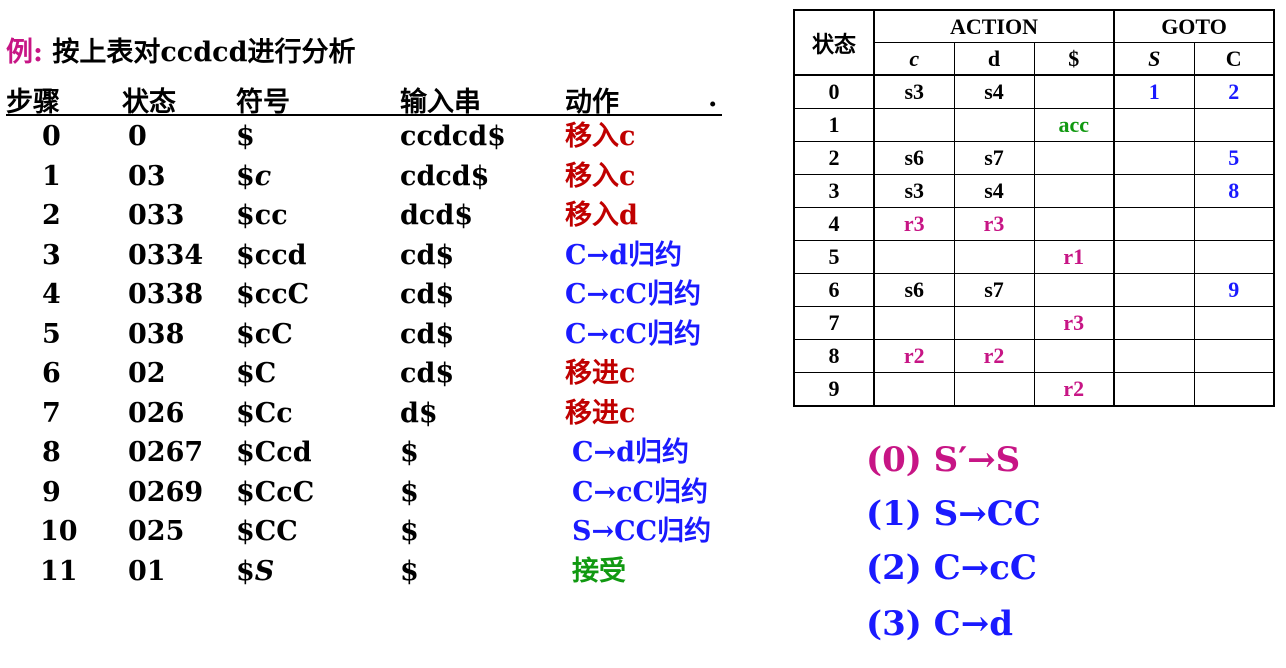  Describe the element at coordinates (166, 452) in the screenshot. I see `trace-row-8-state: 0267` at that location.